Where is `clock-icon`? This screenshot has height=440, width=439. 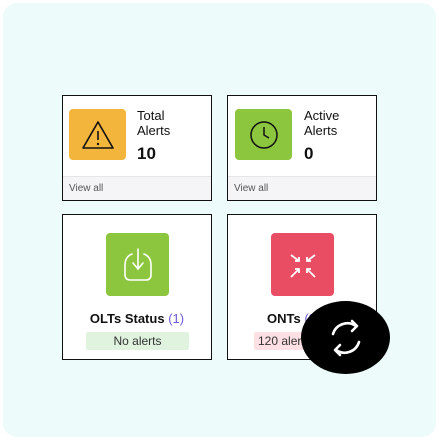
clock-icon is located at coordinates (263, 134).